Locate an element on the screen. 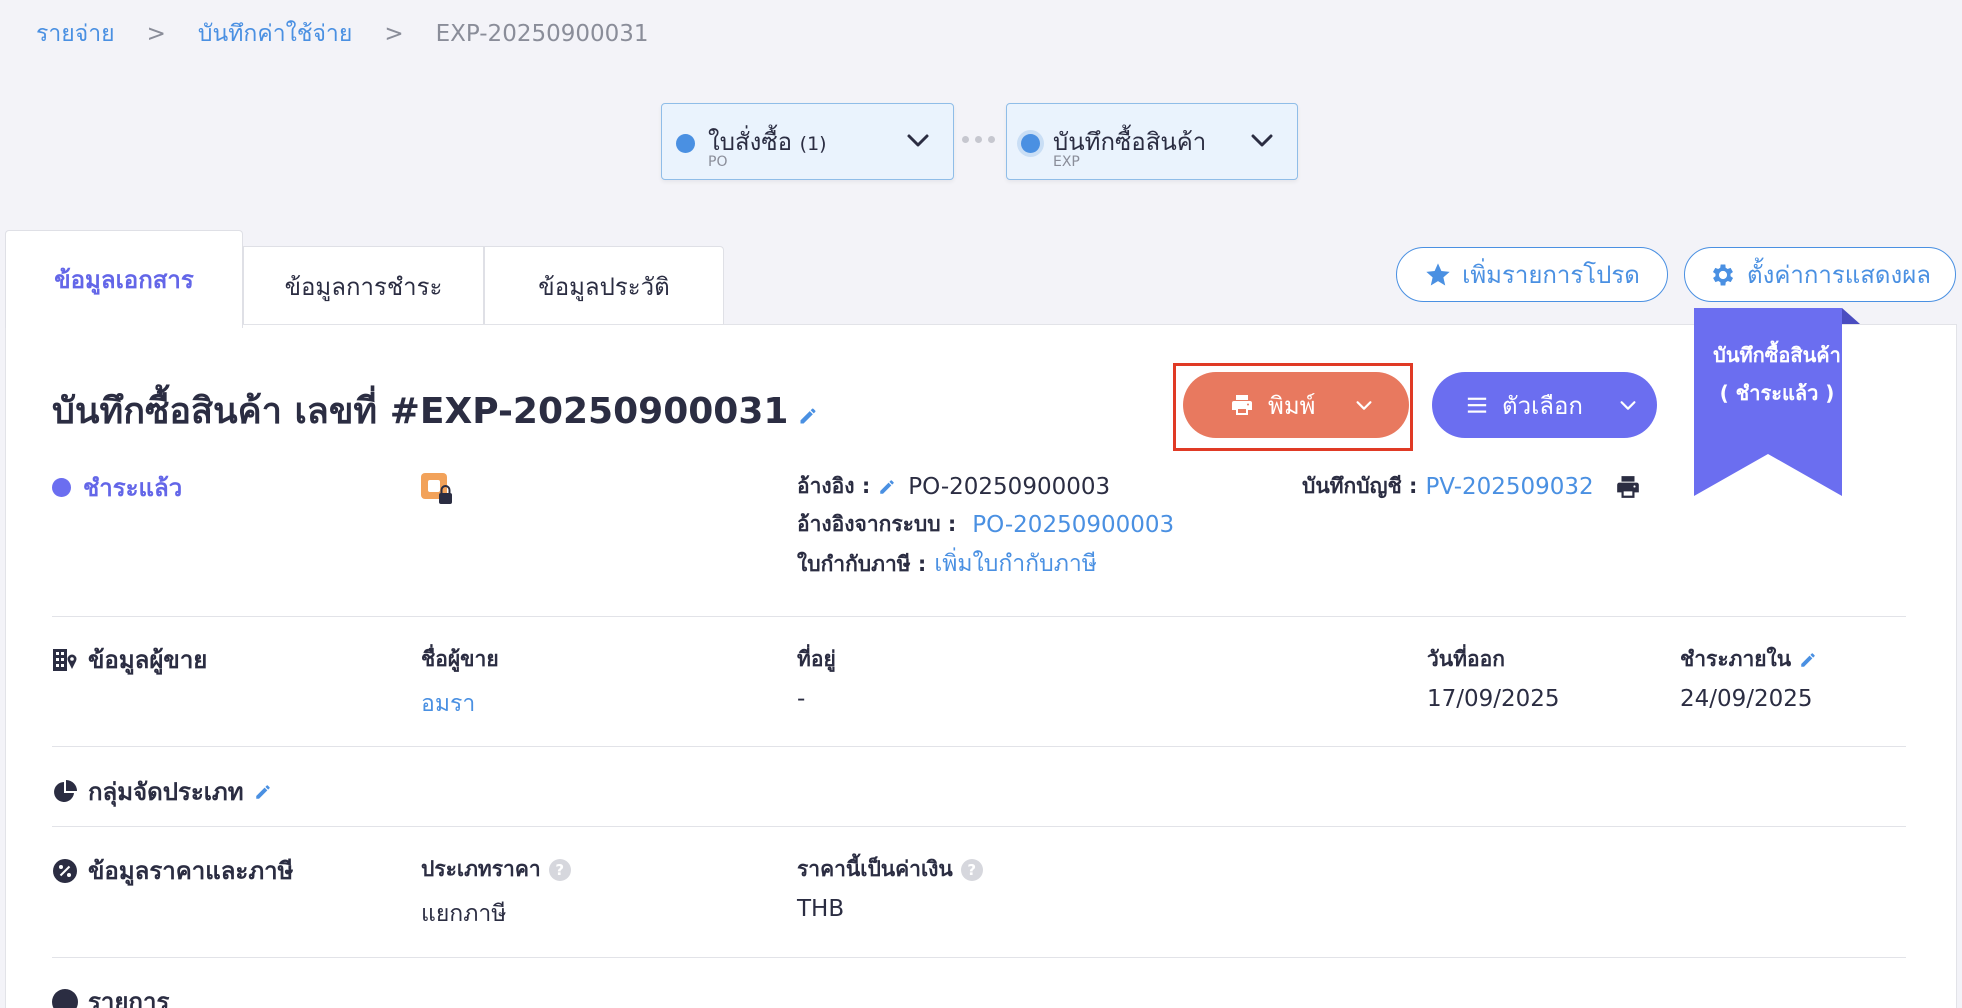 The height and width of the screenshot is (1008, 1962). display-settings-button: ตั้งค่าการแสดงผล is located at coordinates (1820, 274).